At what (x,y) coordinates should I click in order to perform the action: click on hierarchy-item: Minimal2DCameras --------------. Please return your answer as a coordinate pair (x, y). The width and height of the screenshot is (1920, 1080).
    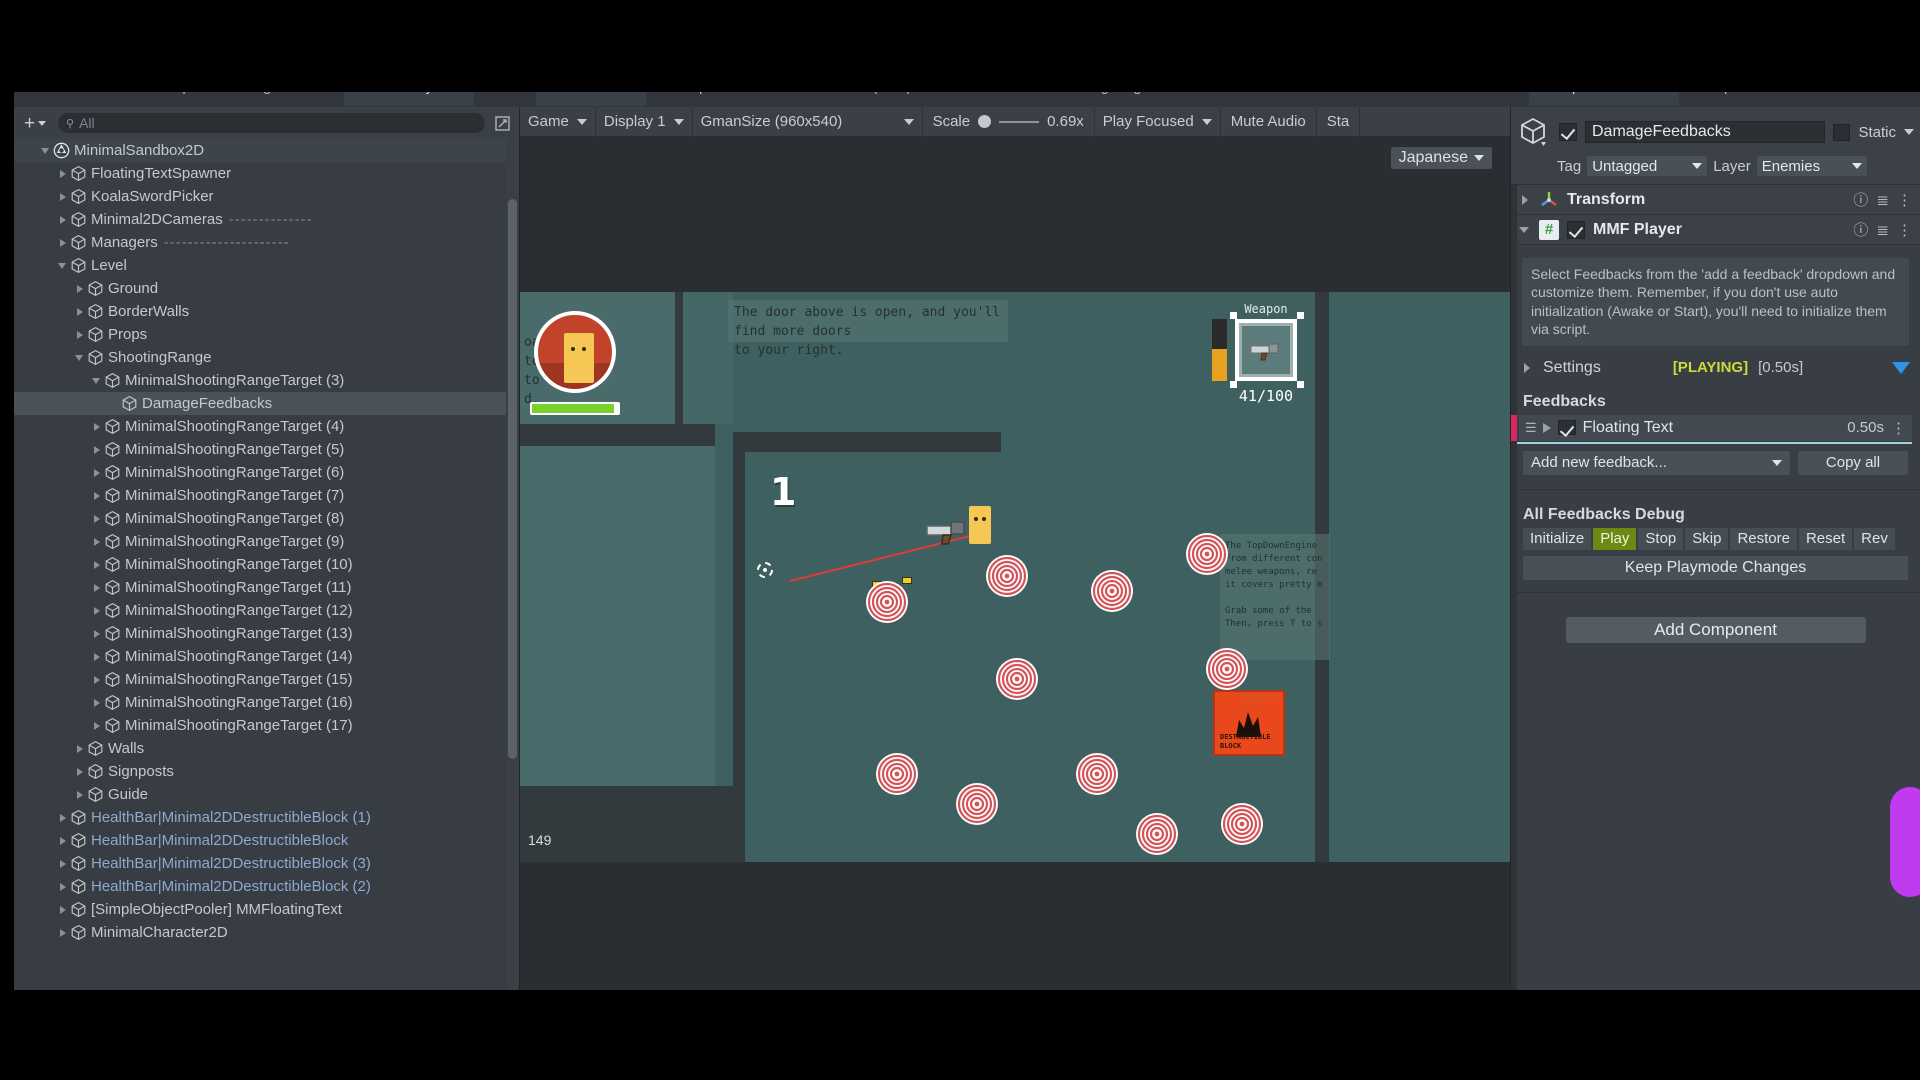
    Looking at the image, I should click on (266, 219).